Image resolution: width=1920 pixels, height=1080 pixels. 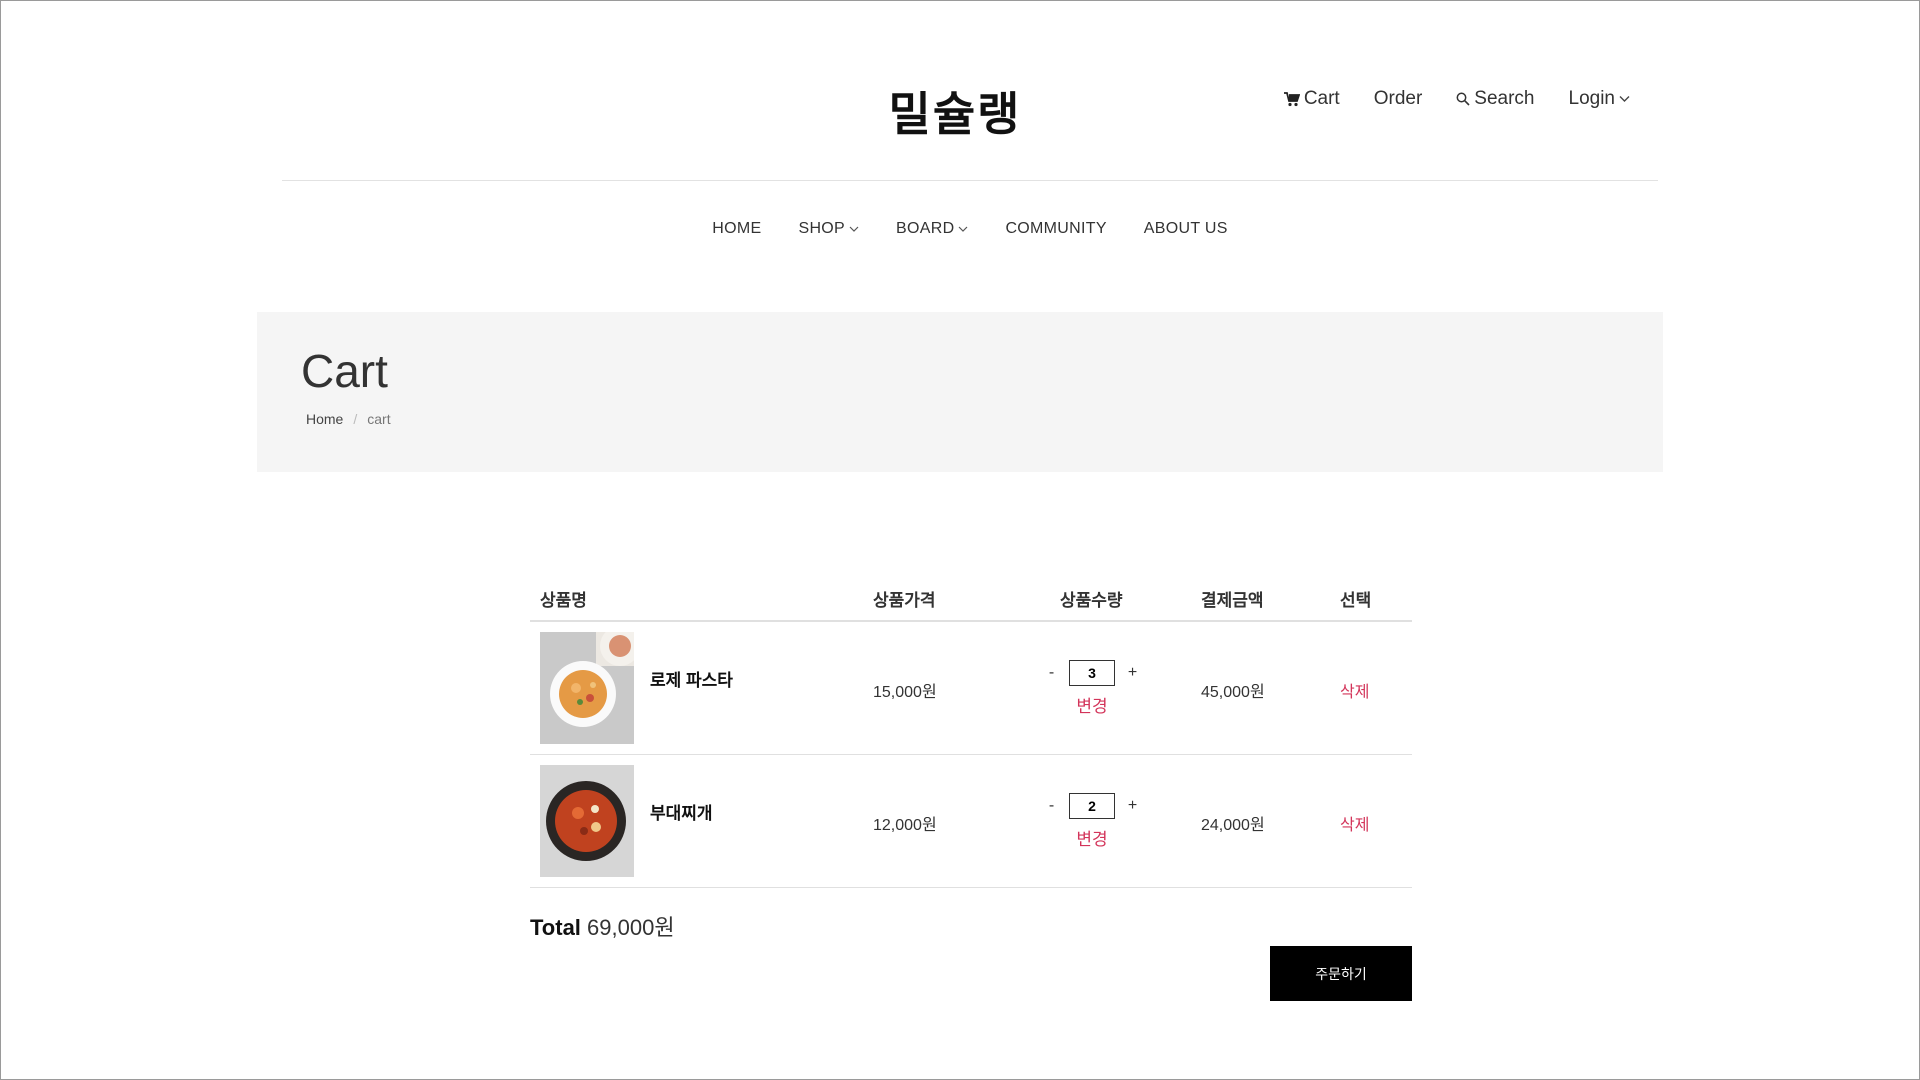 What do you see at coordinates (925, 228) in the screenshot?
I see `nav-board-label: BOARD` at bounding box center [925, 228].